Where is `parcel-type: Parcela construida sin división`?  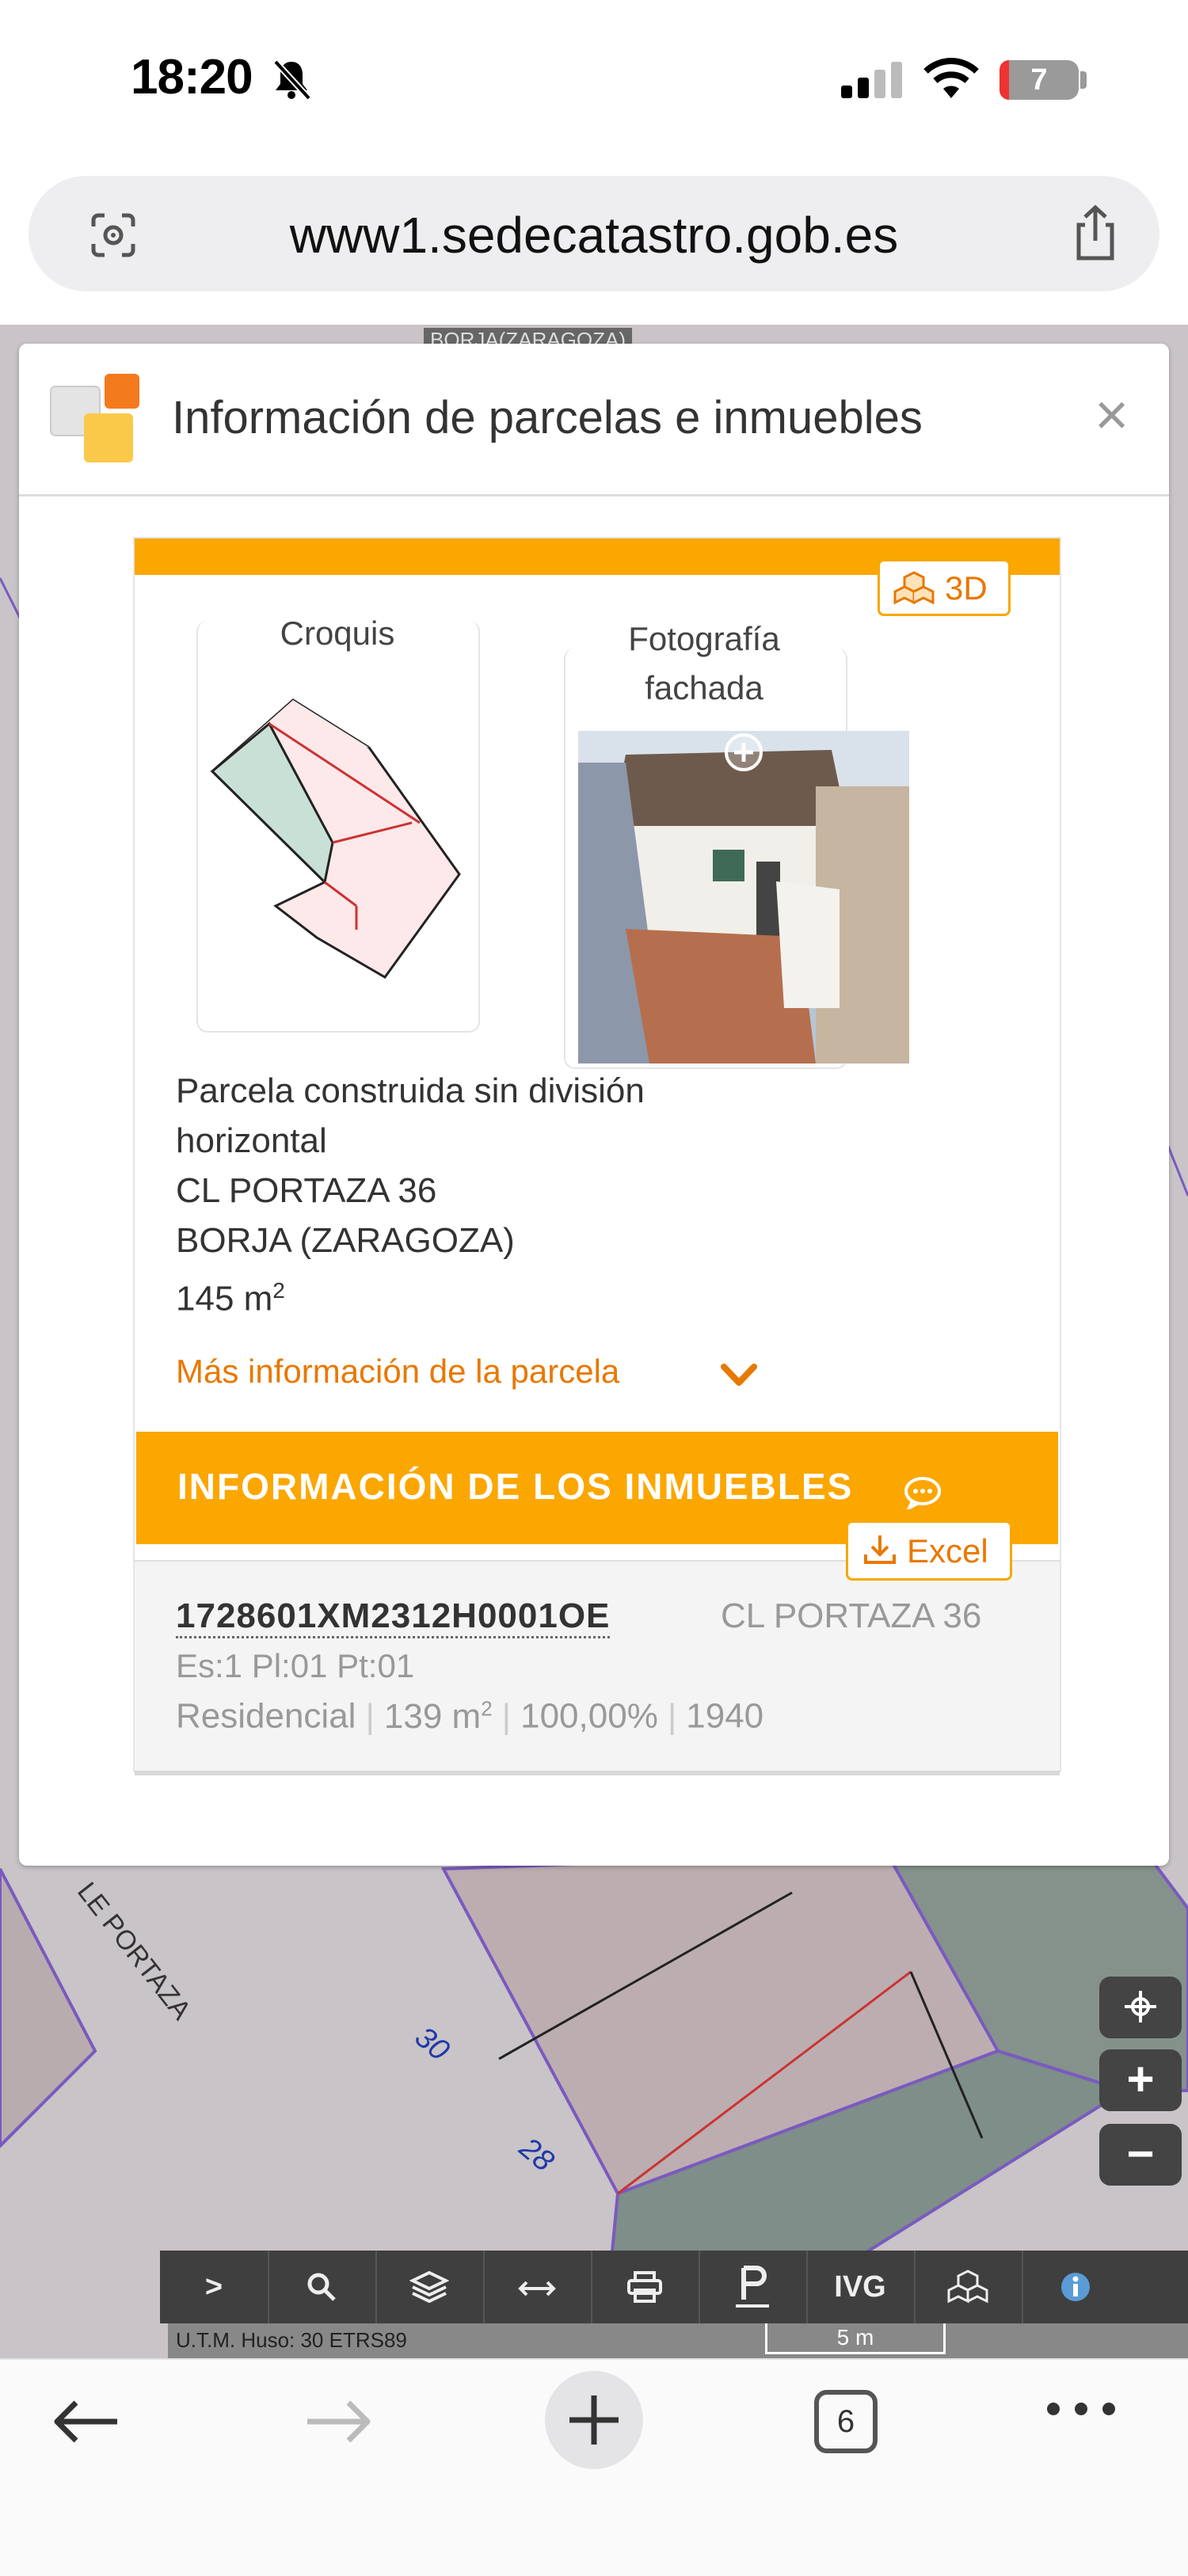
parcel-type: Parcela construida sin división is located at coordinates (410, 1090).